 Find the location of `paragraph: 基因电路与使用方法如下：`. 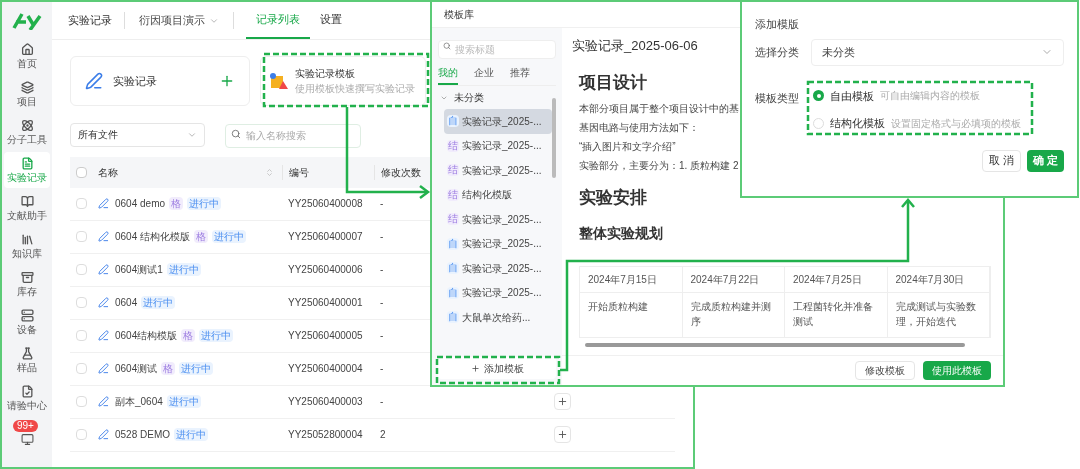

paragraph: 基因电路与使用方法如下： is located at coordinates (639, 128).